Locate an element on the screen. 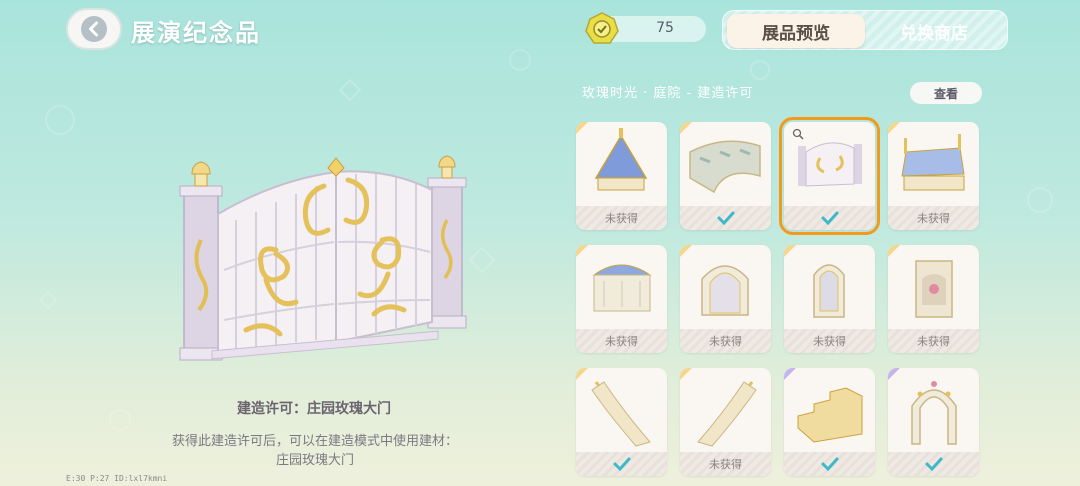  item-card-rose-niche-pillar: 未获得 is located at coordinates (933, 299).